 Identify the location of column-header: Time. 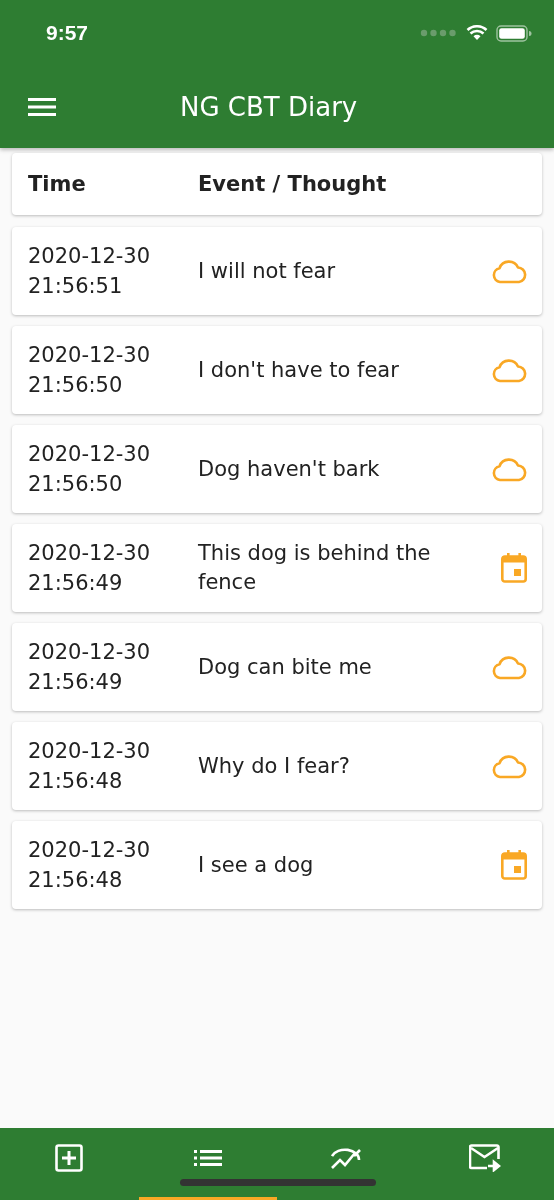
(57, 184).